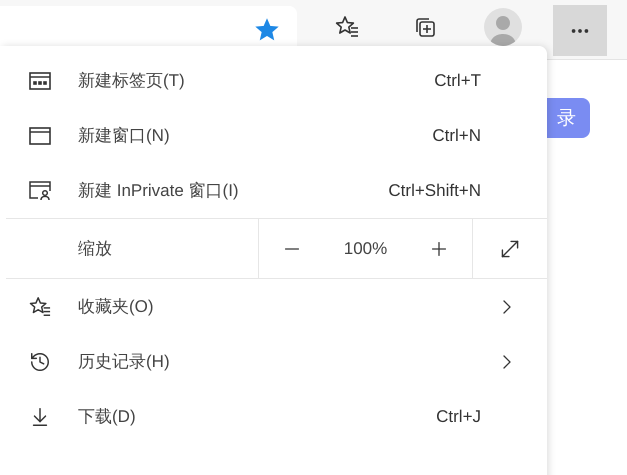 The width and height of the screenshot is (627, 475). Describe the element at coordinates (434, 190) in the screenshot. I see `shortcut-text: Ctrl+Shift+N` at that location.